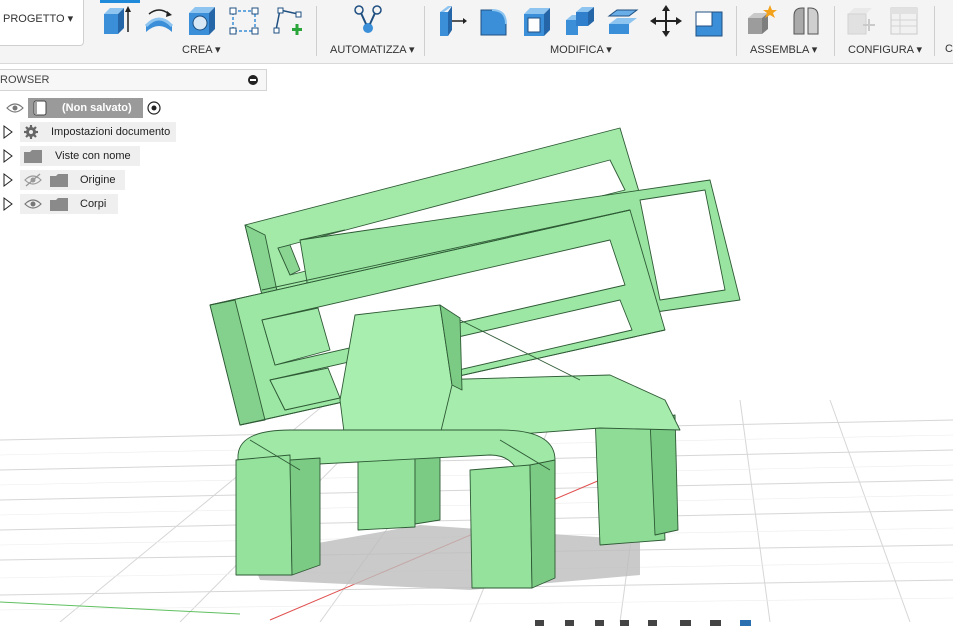  I want to click on joint-icon, so click(806, 21).